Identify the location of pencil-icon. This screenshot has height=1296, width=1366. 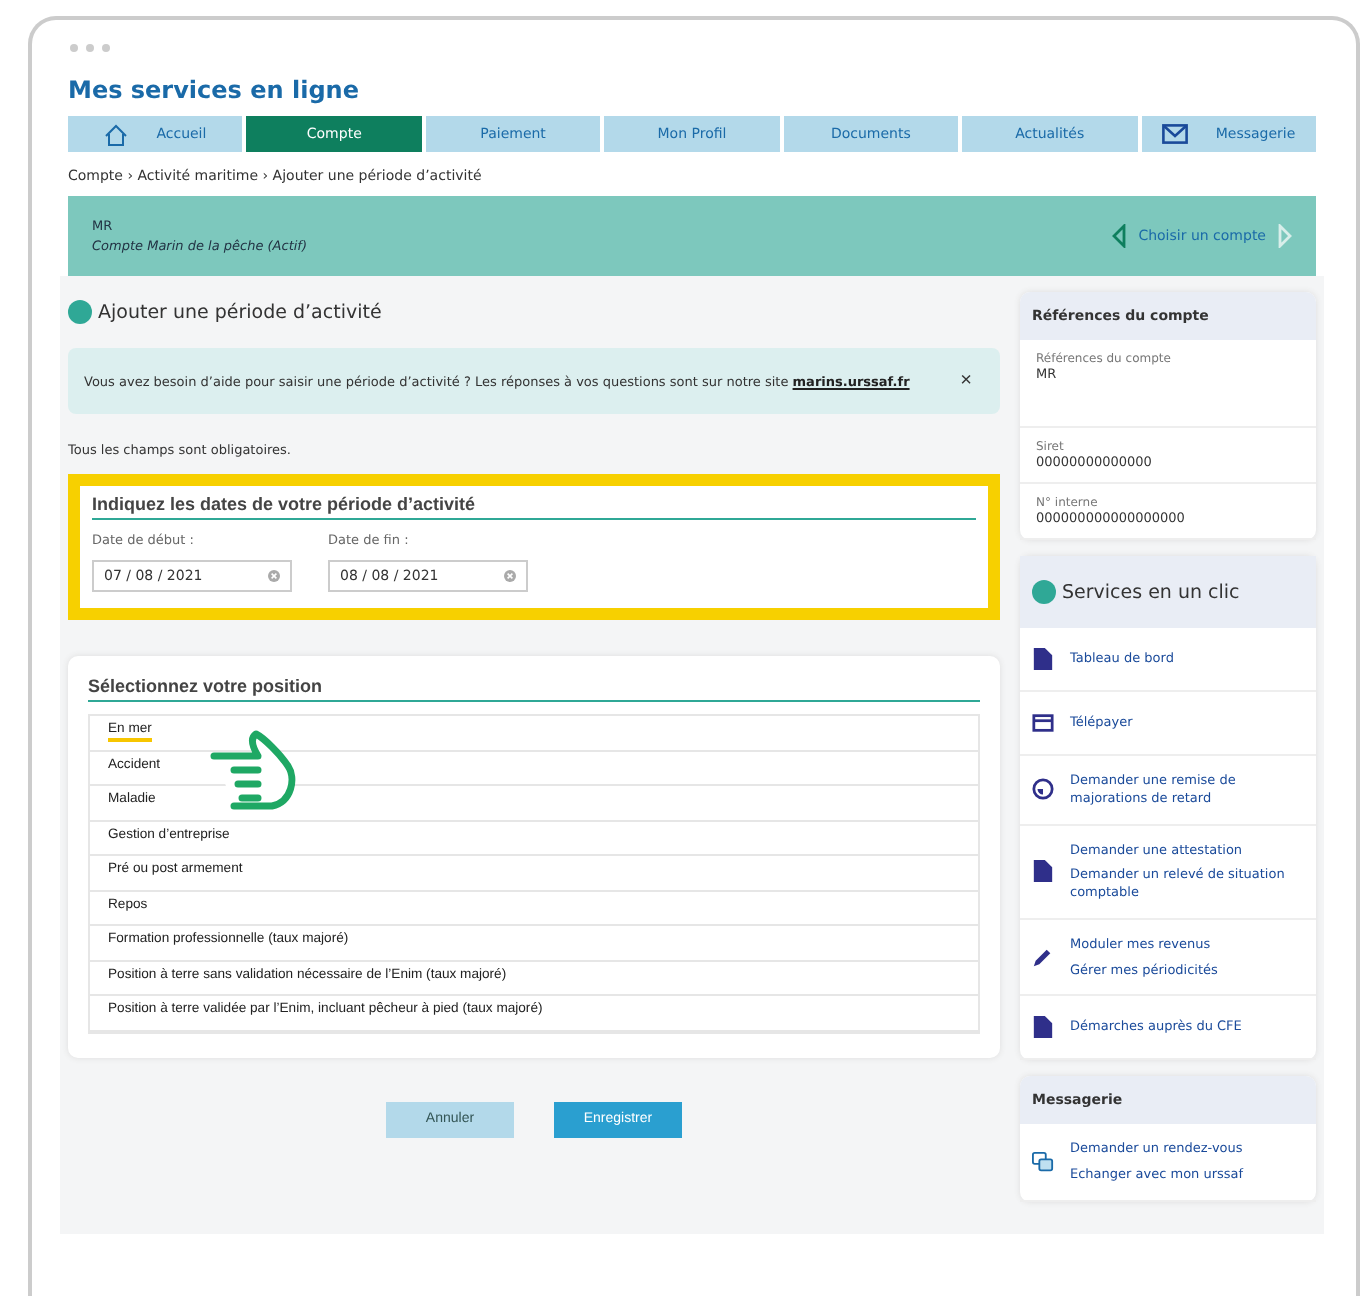
(1043, 957).